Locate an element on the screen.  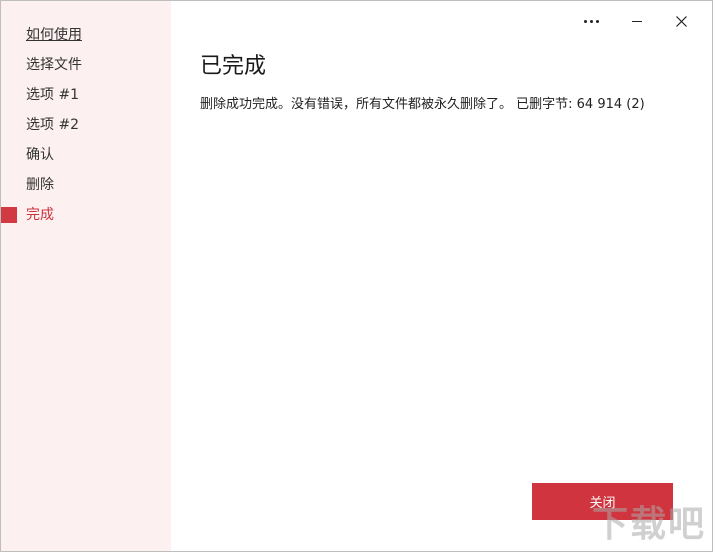
close-button: 关闭 is located at coordinates (602, 501).